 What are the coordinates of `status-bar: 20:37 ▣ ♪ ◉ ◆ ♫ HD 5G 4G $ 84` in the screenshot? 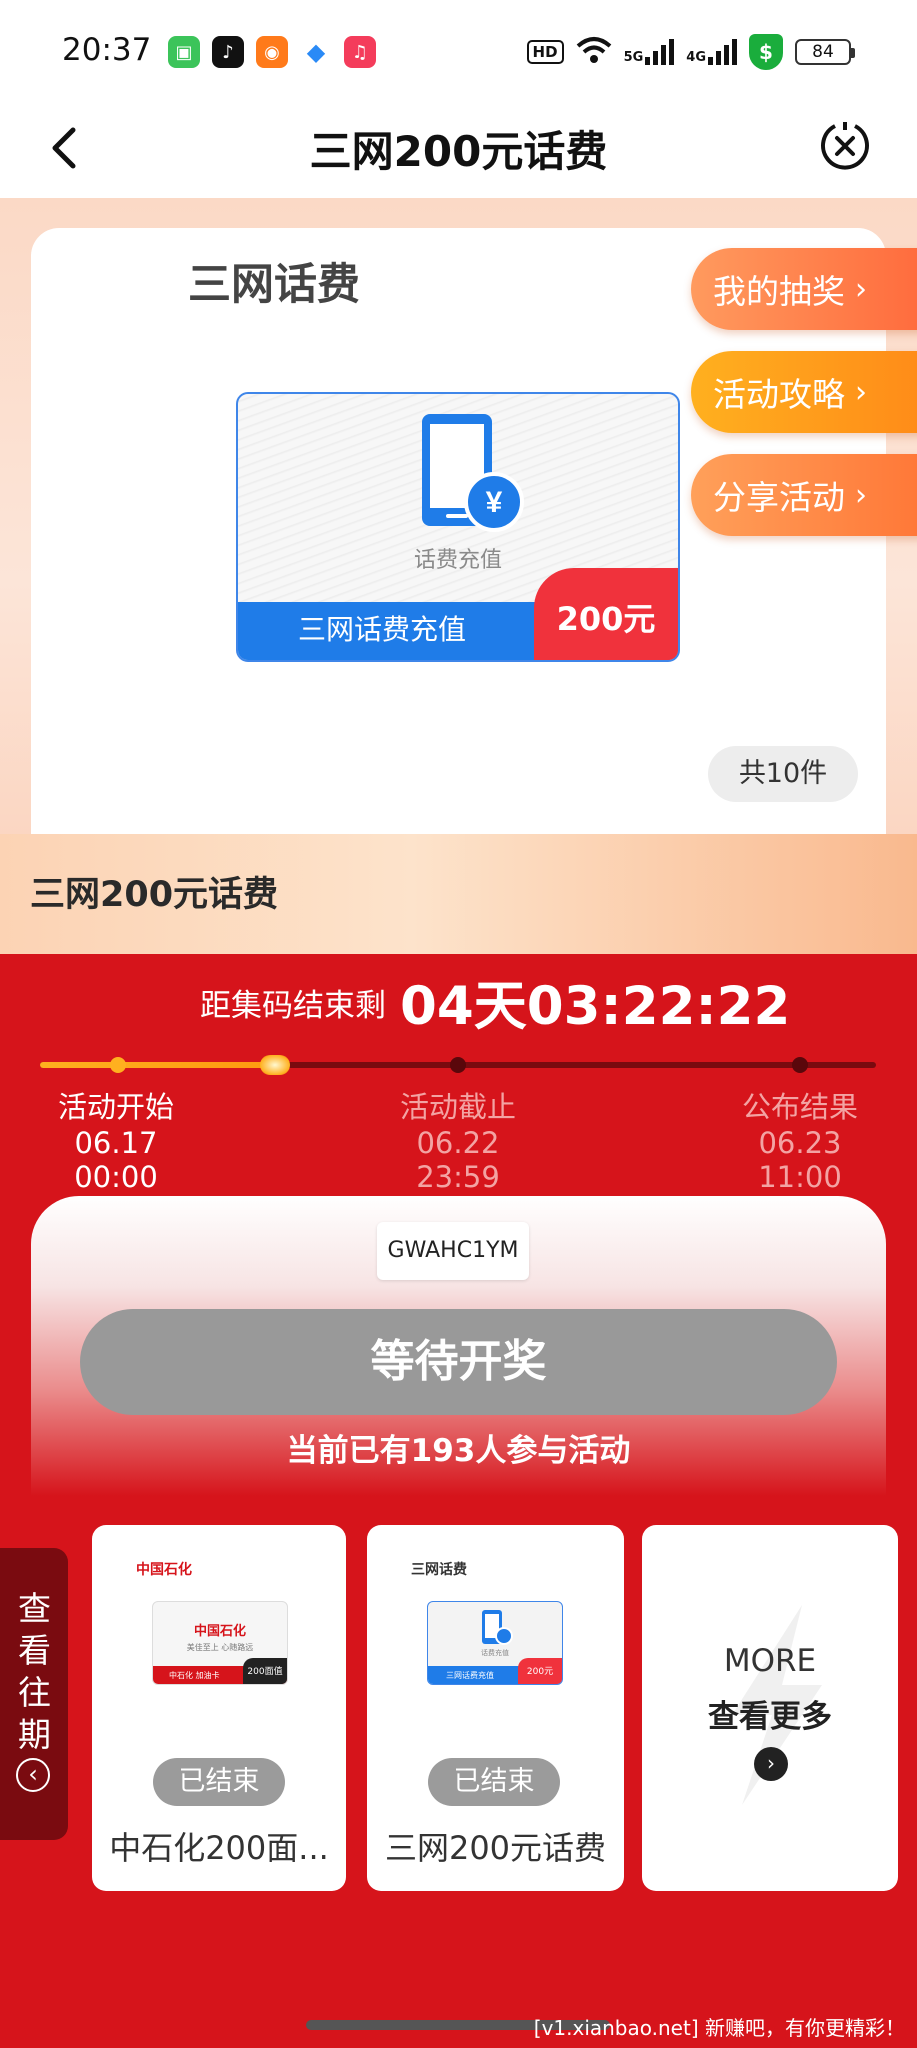 It's located at (458, 50).